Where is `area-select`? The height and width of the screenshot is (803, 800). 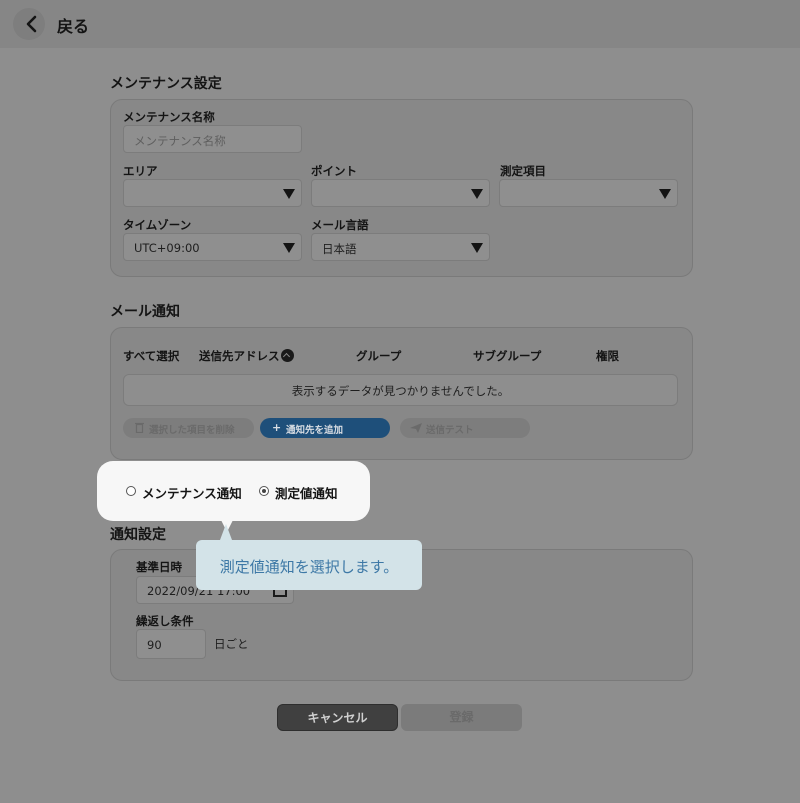
area-select is located at coordinates (212, 193).